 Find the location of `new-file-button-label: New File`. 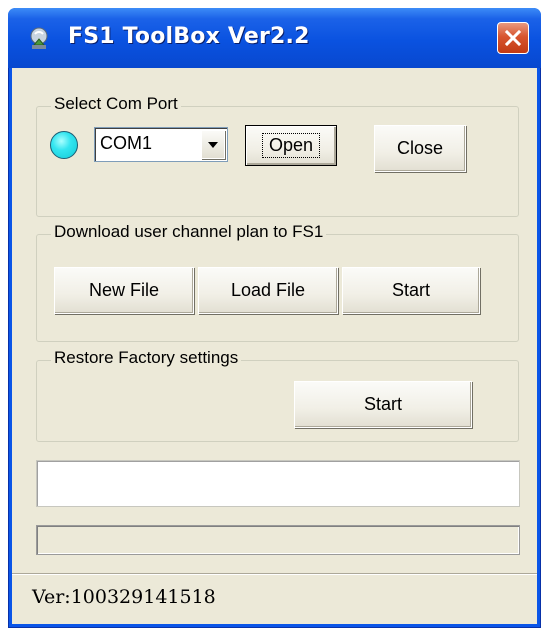

new-file-button-label: New File is located at coordinates (123, 290).